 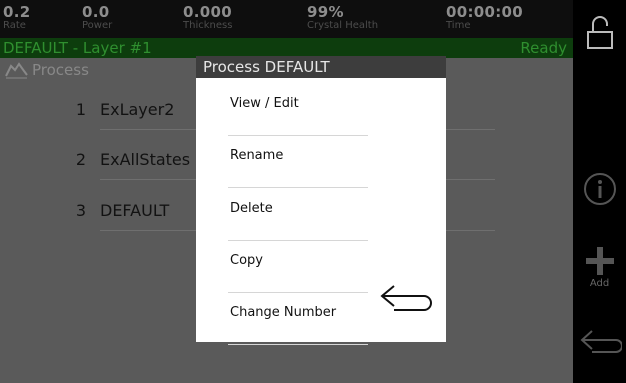 I want to click on power-metric: 0.0 Power, so click(x=97, y=18).